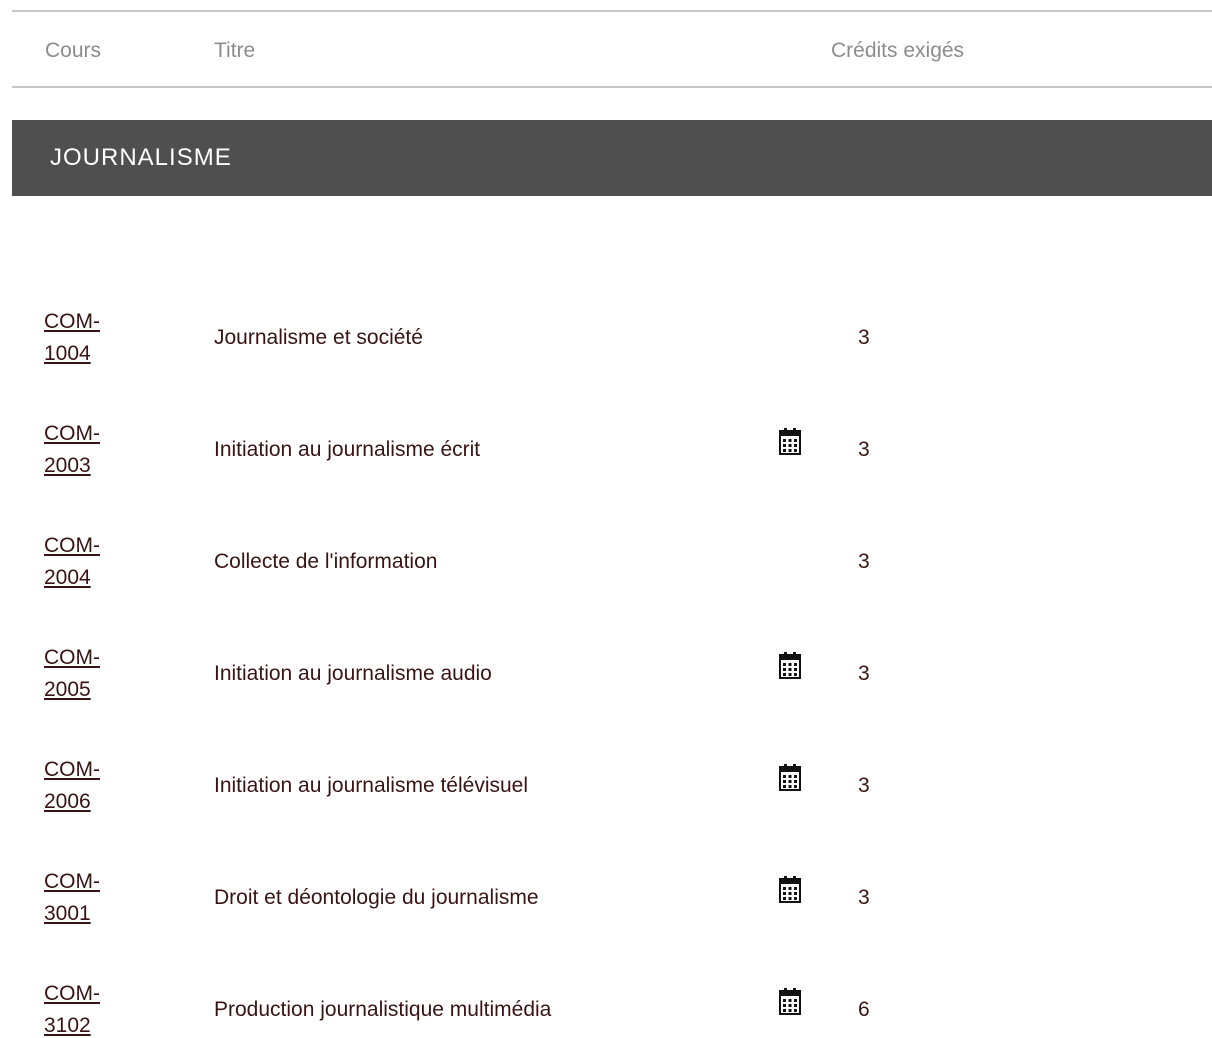 Image resolution: width=1212 pixels, height=1038 pixels. I want to click on column-header-credits: Crédits exigés, so click(898, 50).